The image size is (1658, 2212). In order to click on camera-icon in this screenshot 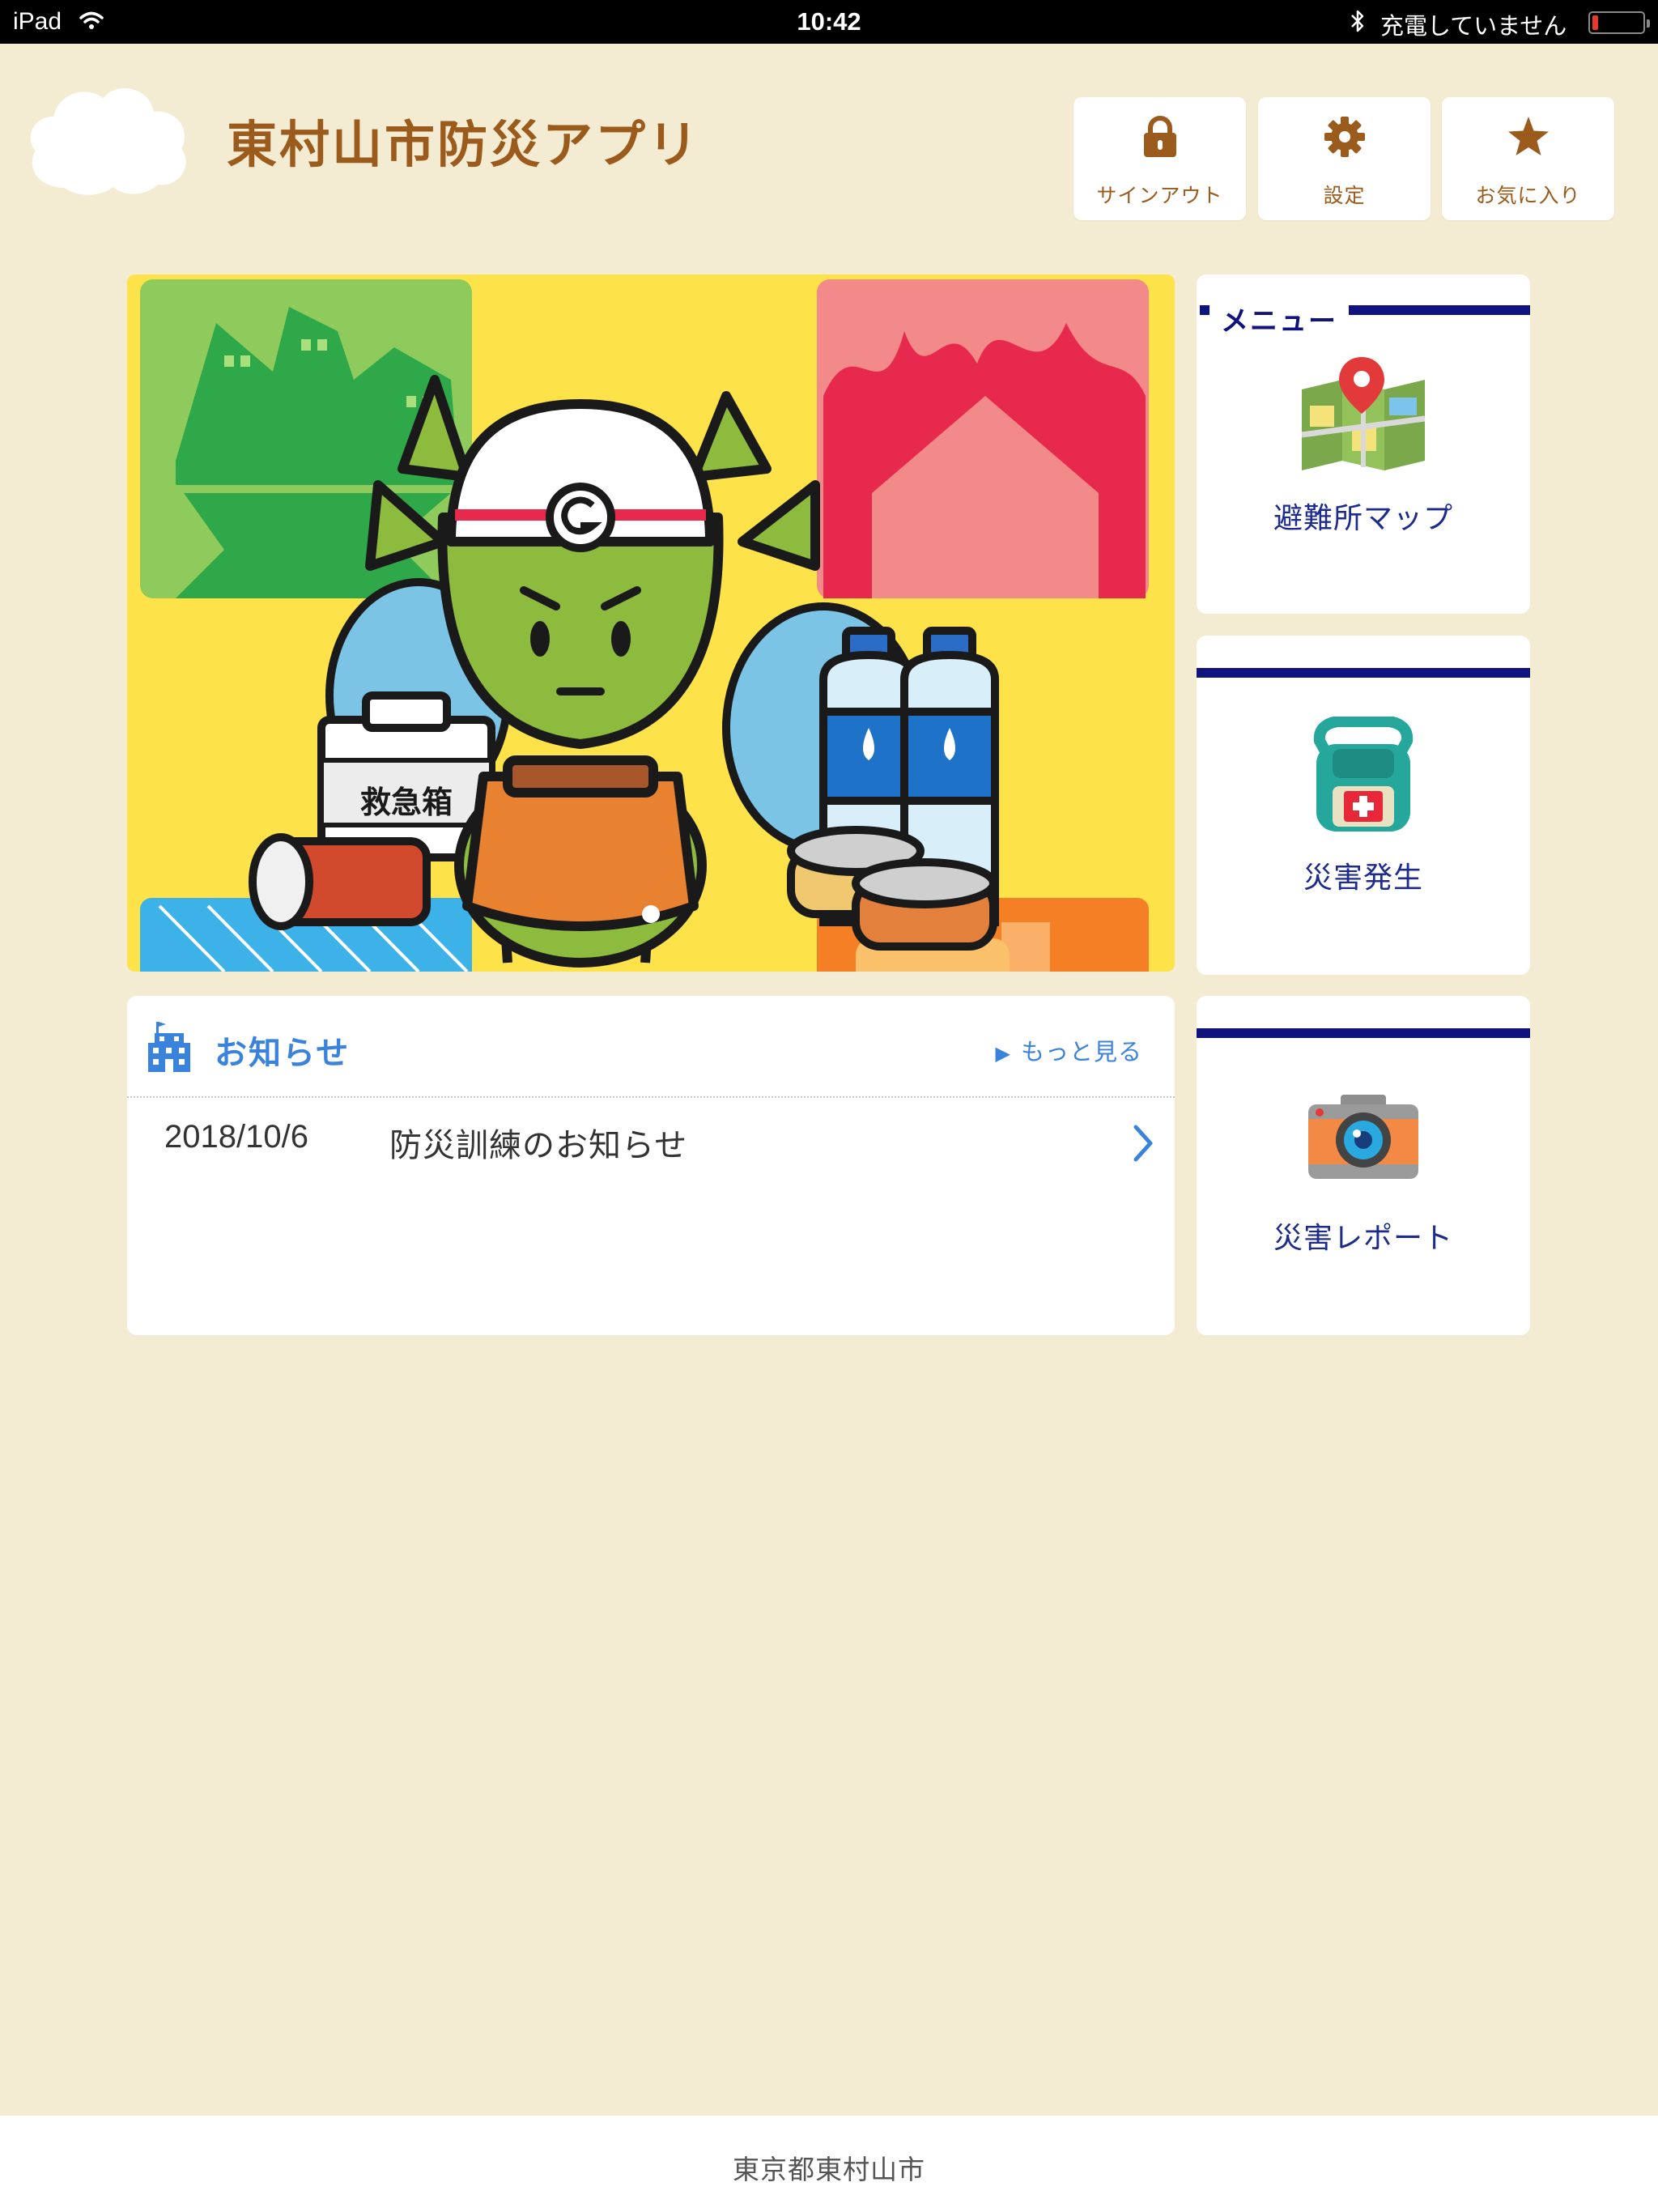, I will do `click(1363, 1137)`.